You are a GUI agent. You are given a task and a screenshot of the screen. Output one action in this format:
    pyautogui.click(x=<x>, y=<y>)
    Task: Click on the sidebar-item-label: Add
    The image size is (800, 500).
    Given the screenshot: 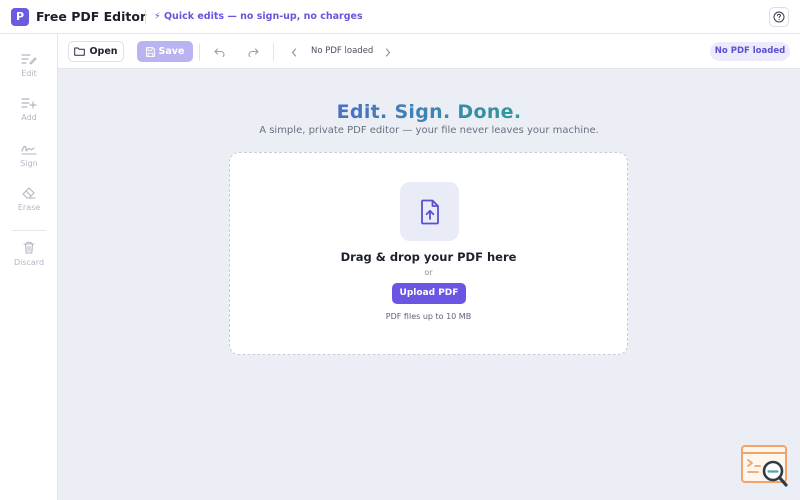 What is the action you would take?
    pyautogui.click(x=29, y=117)
    